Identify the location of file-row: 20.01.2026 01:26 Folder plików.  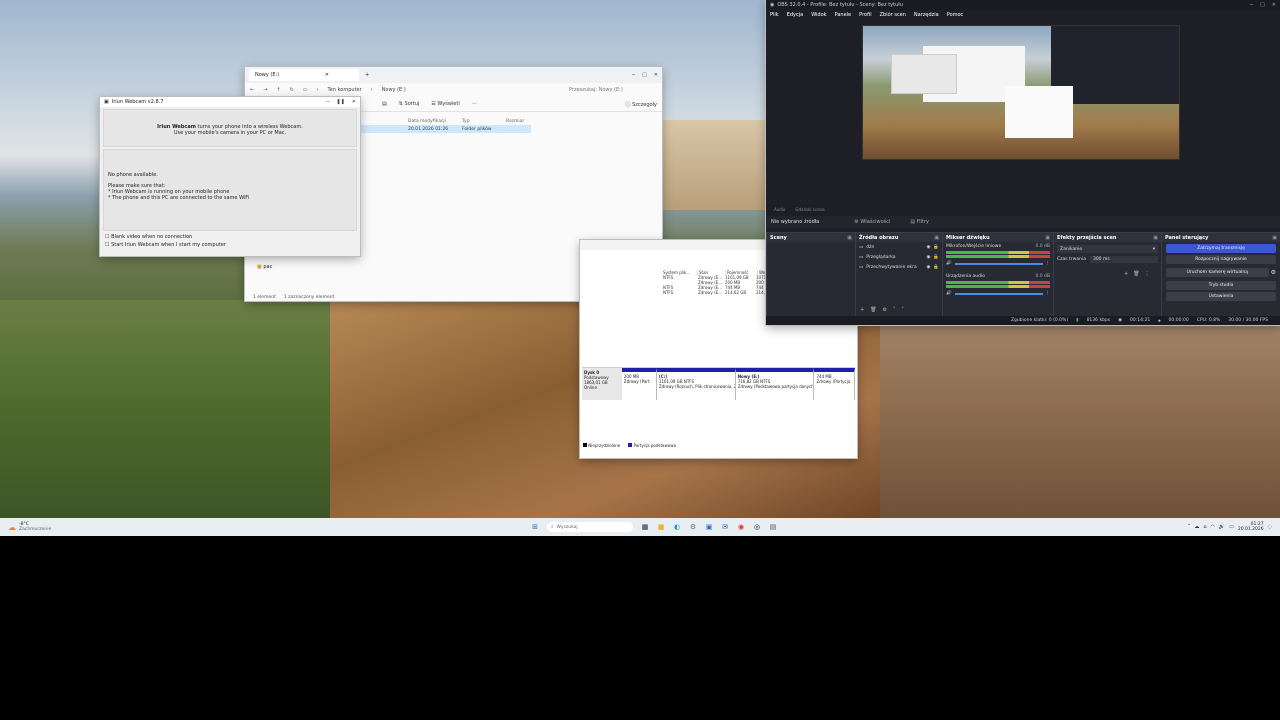
(445, 129).